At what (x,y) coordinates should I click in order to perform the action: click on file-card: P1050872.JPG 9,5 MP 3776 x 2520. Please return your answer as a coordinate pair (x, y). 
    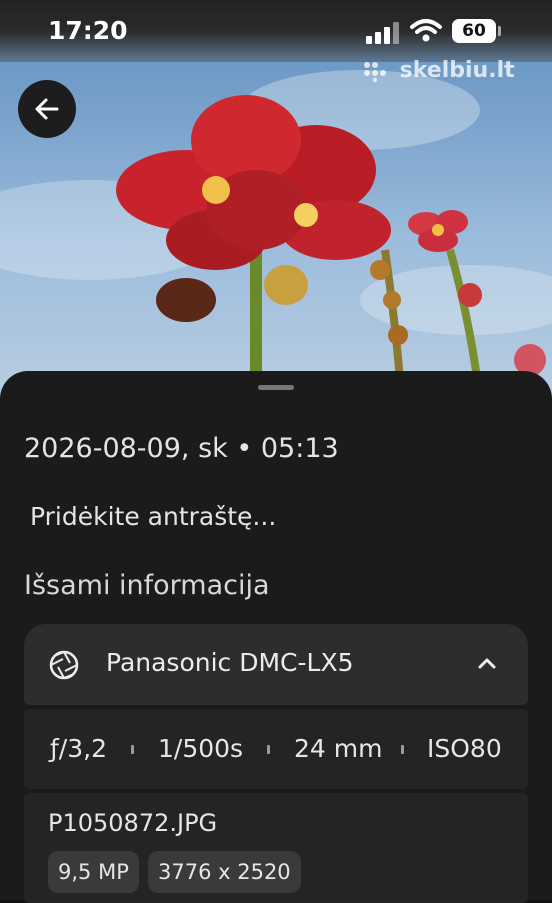
    Looking at the image, I should click on (276, 848).